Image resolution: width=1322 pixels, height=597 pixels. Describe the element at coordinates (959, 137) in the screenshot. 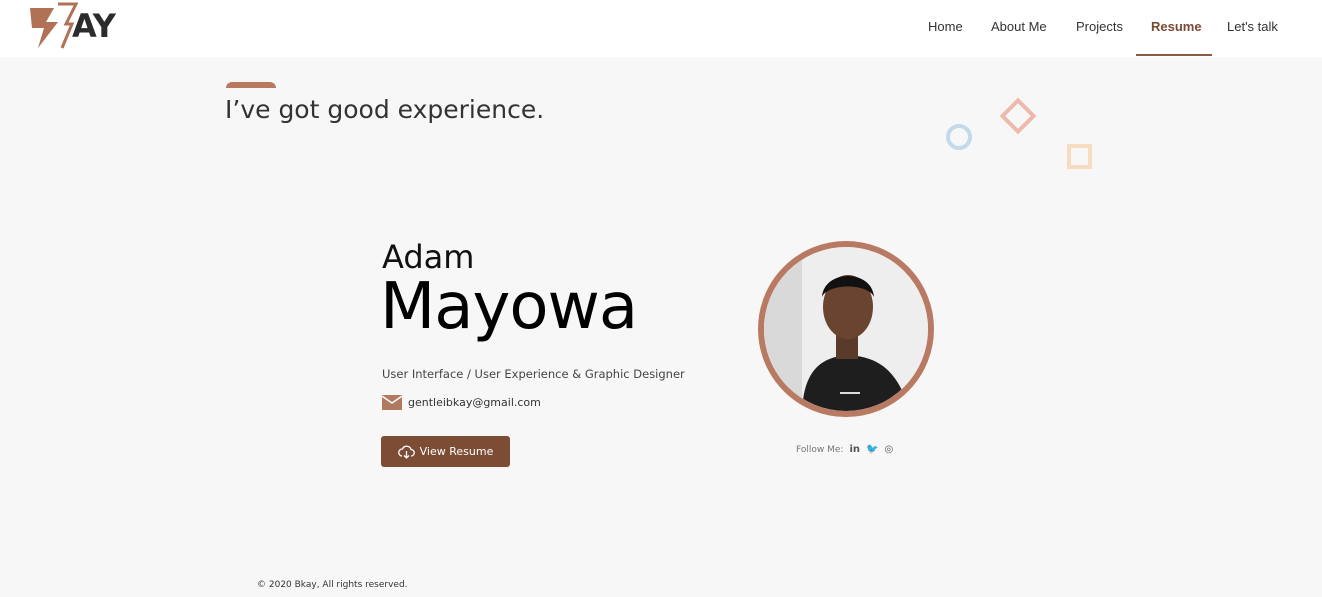

I see `decorative-circle-icon` at that location.